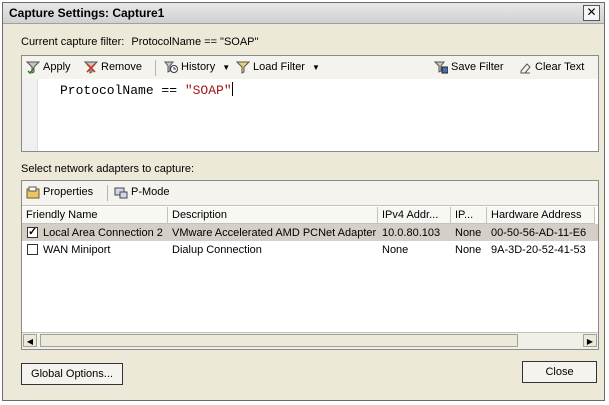 The height and width of the screenshot is (405, 609). I want to click on editor-gutter, so click(30, 115).